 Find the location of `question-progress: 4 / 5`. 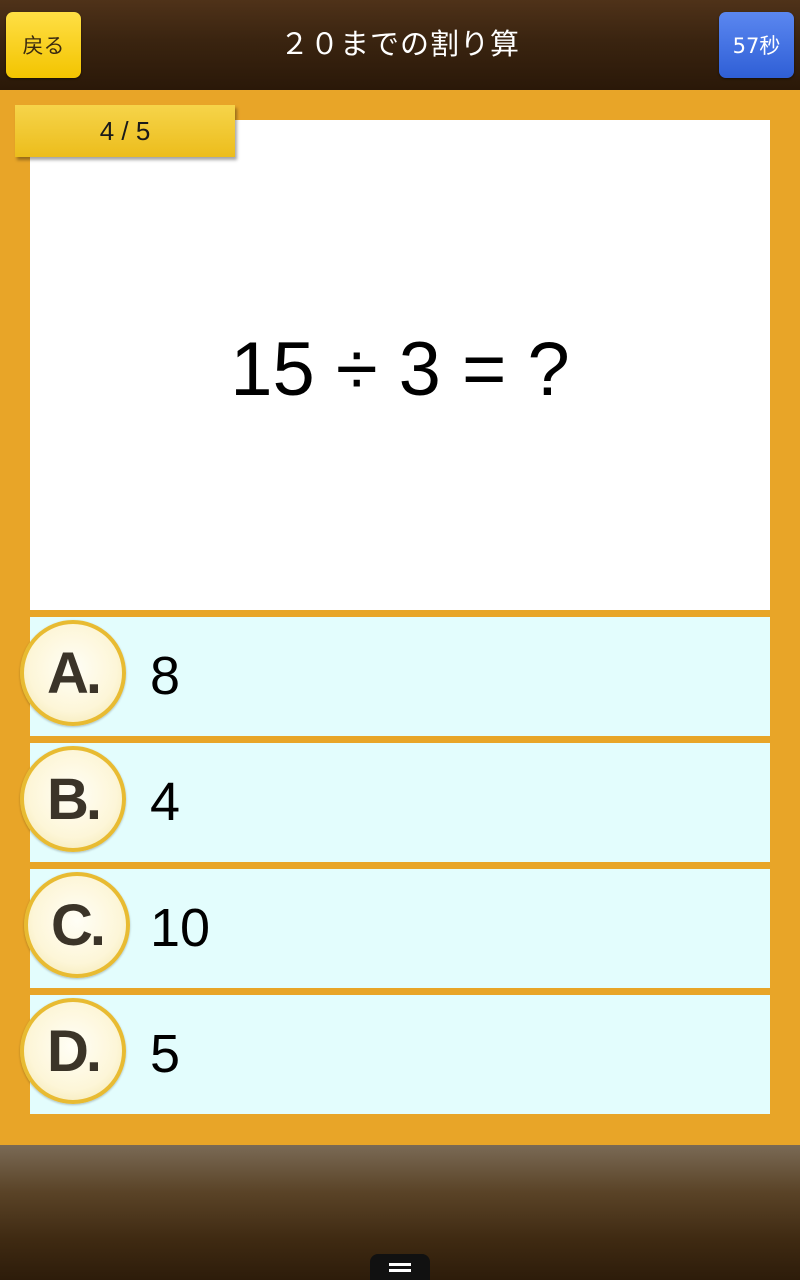

question-progress: 4 / 5 is located at coordinates (125, 131).